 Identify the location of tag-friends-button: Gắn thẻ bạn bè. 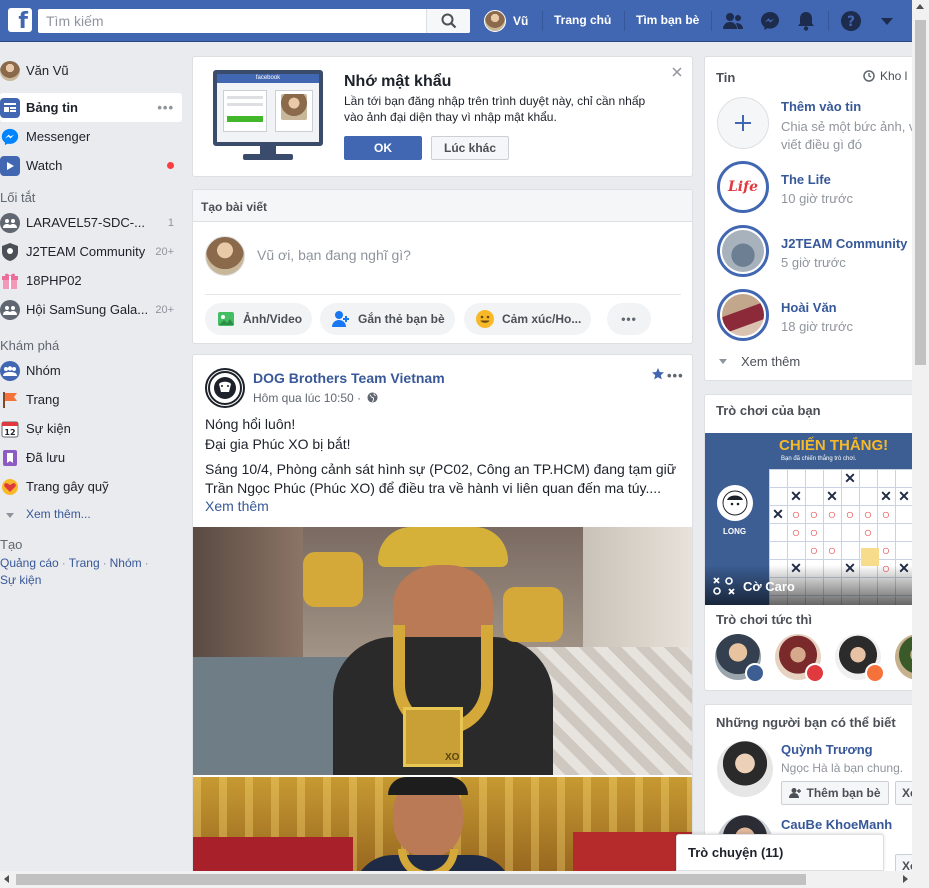
(387, 319).